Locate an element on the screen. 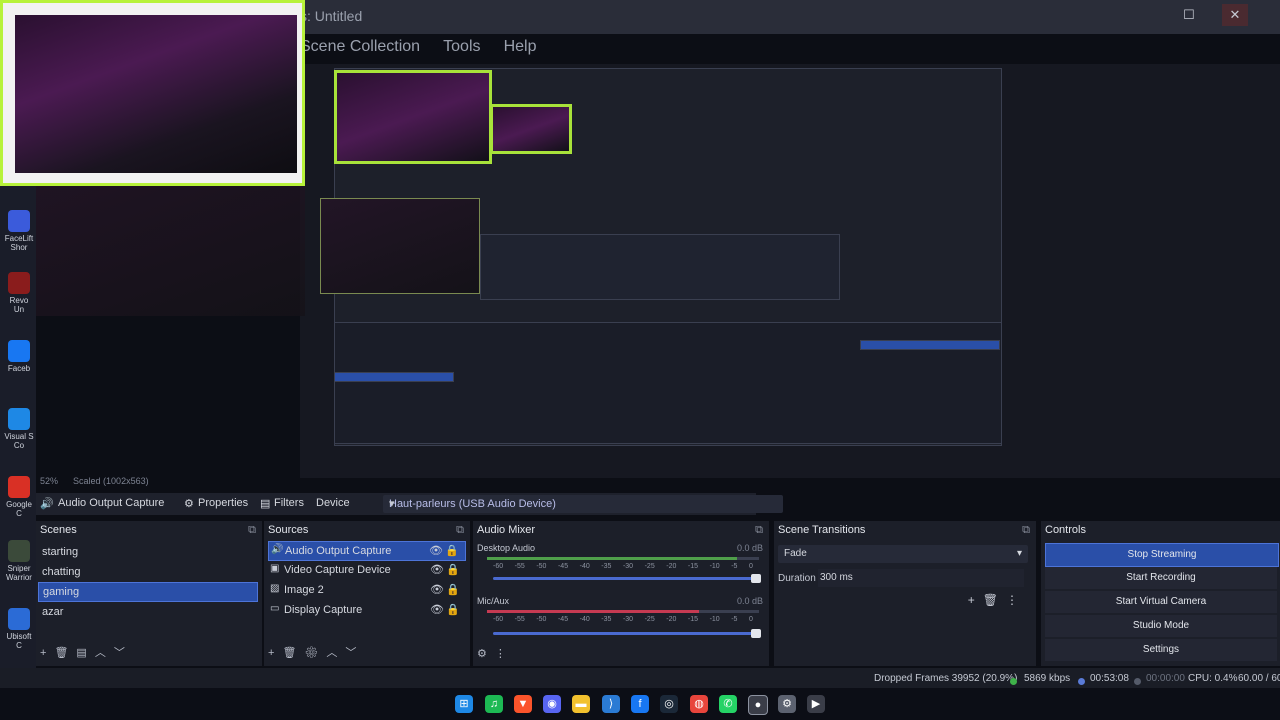 This screenshot has height=720, width=1280. desktop-icon-facebook: Faceb is located at coordinates (19, 356).